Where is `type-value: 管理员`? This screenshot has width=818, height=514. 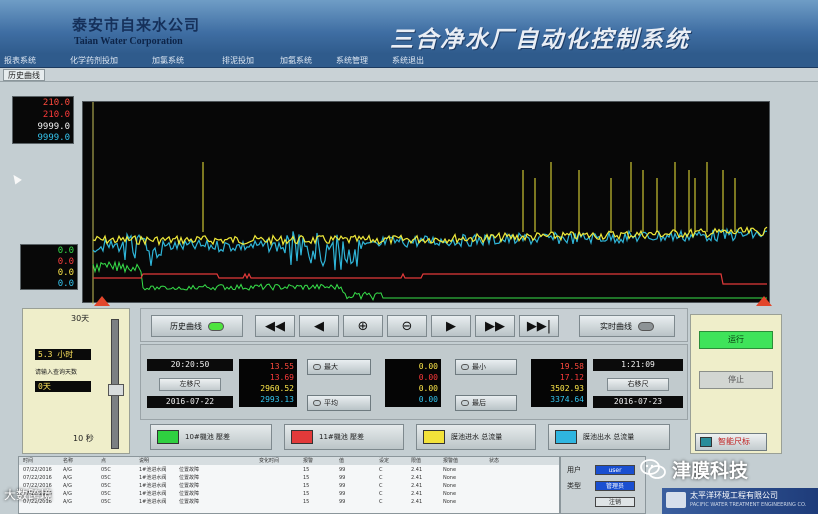 type-value: 管理员 is located at coordinates (615, 486).